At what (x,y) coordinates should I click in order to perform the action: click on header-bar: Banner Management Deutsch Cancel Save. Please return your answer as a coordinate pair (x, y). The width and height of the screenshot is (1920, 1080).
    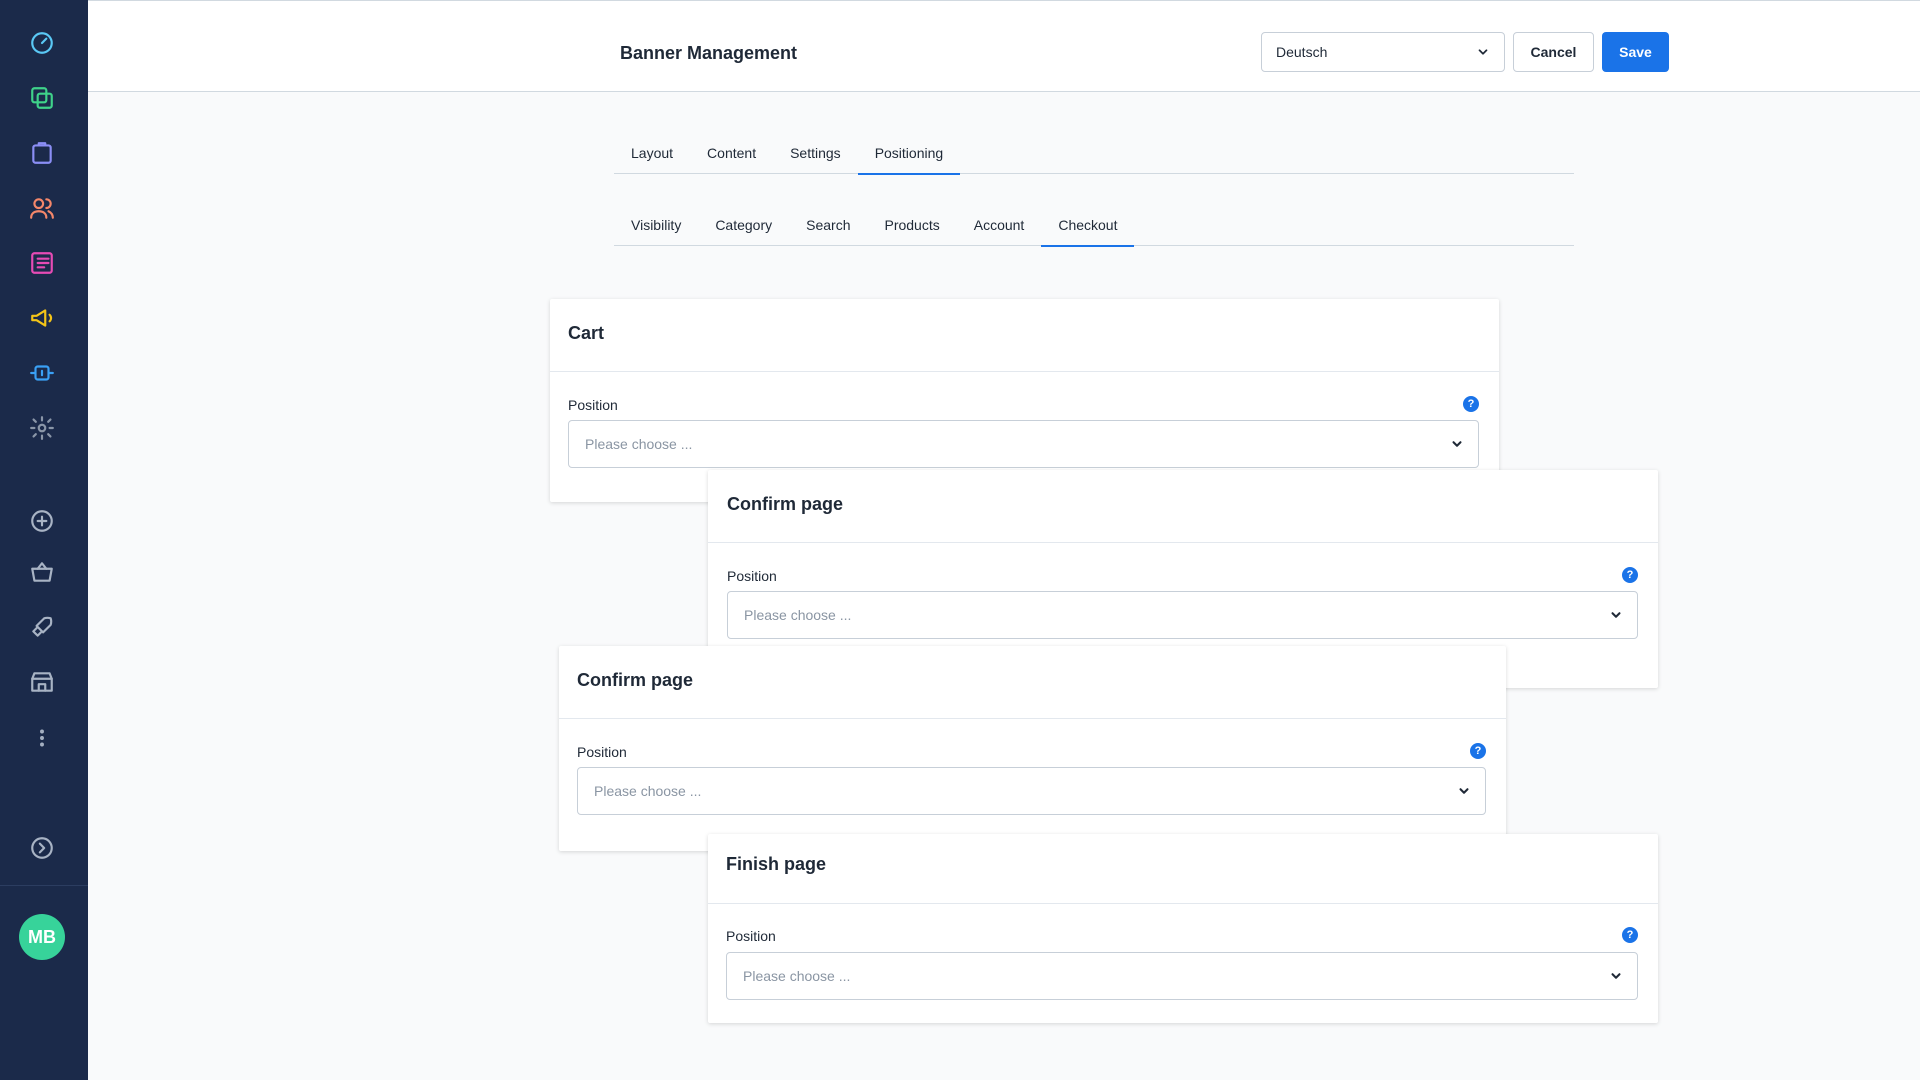
    Looking at the image, I should click on (1004, 46).